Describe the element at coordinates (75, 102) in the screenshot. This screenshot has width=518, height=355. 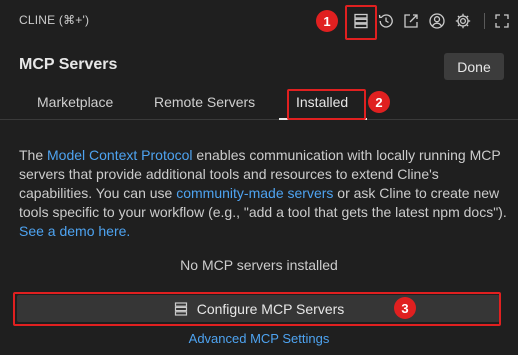
I see `tab-marketplace: Marketplace` at that location.